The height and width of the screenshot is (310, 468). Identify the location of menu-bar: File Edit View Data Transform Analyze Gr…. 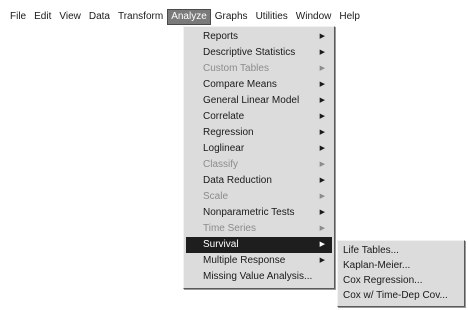
(234, 17).